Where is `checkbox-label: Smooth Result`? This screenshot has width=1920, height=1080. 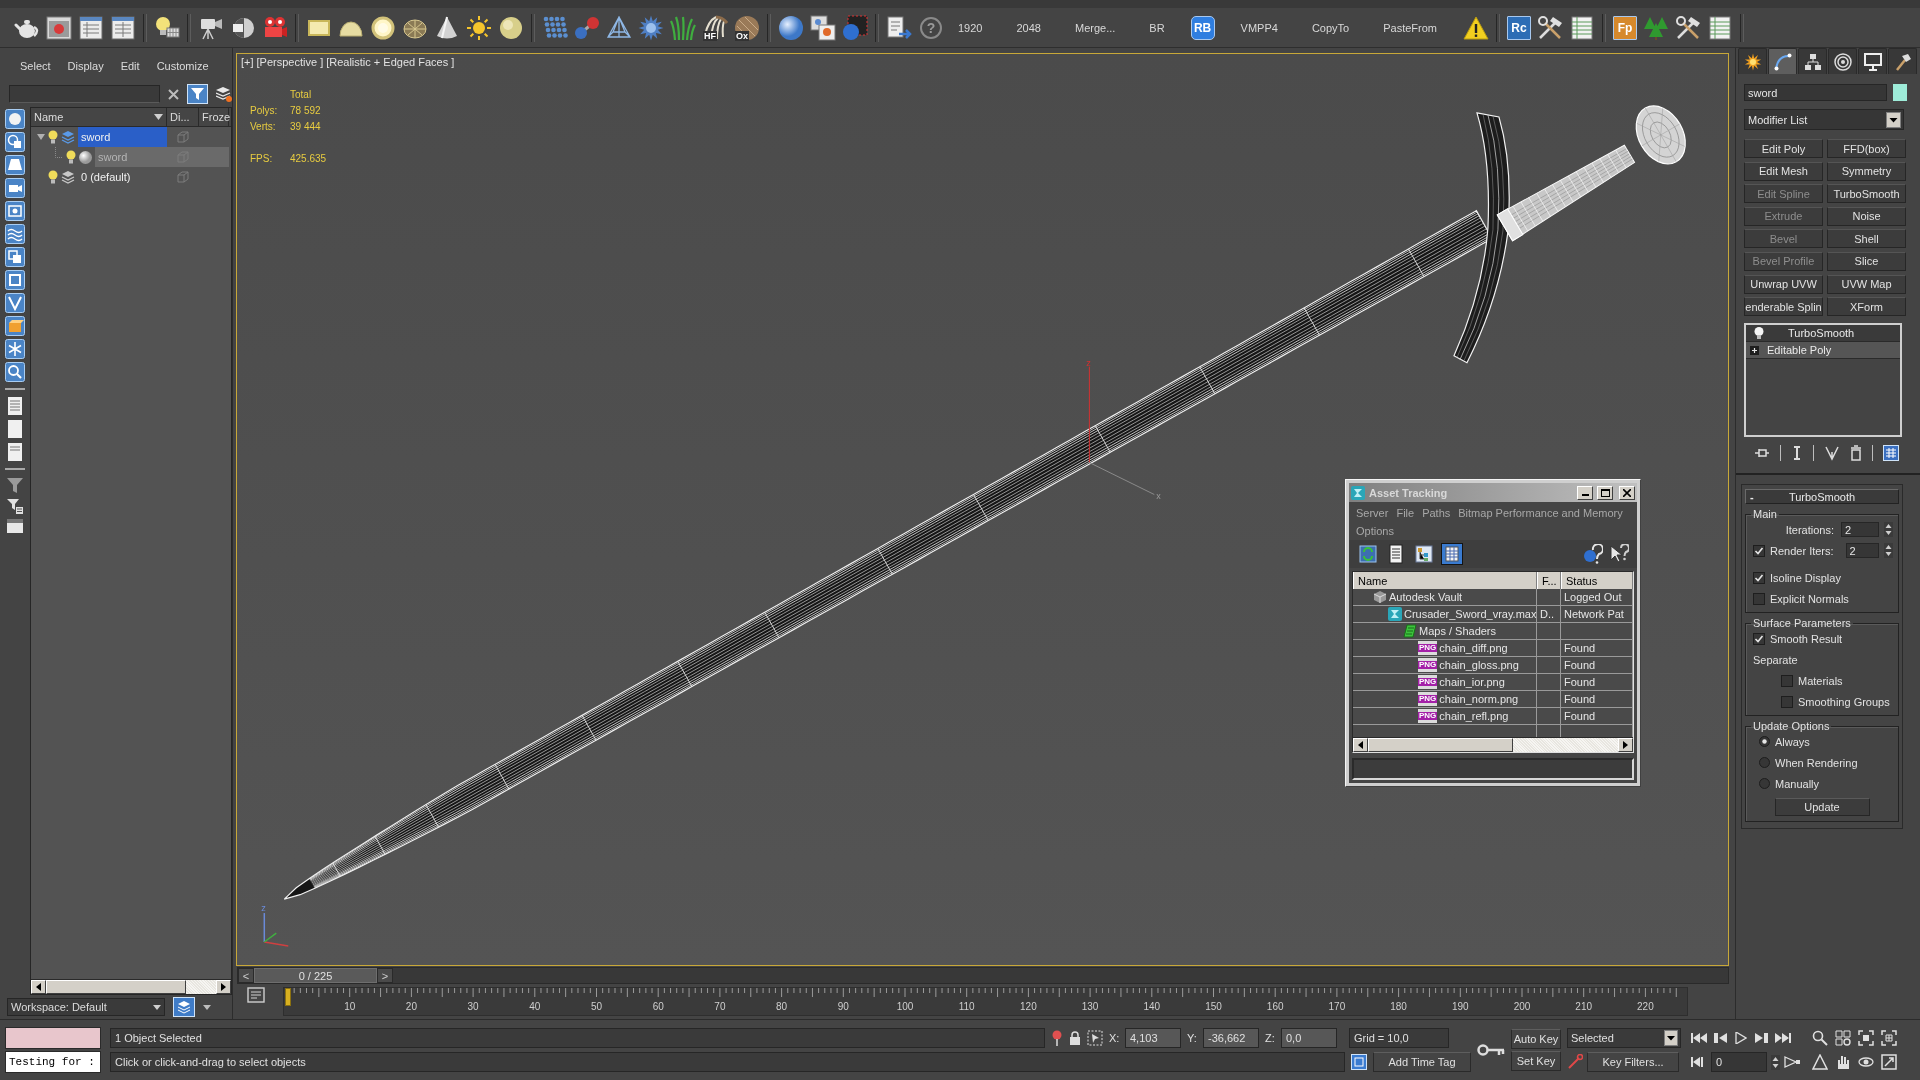
checkbox-label: Smooth Result is located at coordinates (1806, 638).